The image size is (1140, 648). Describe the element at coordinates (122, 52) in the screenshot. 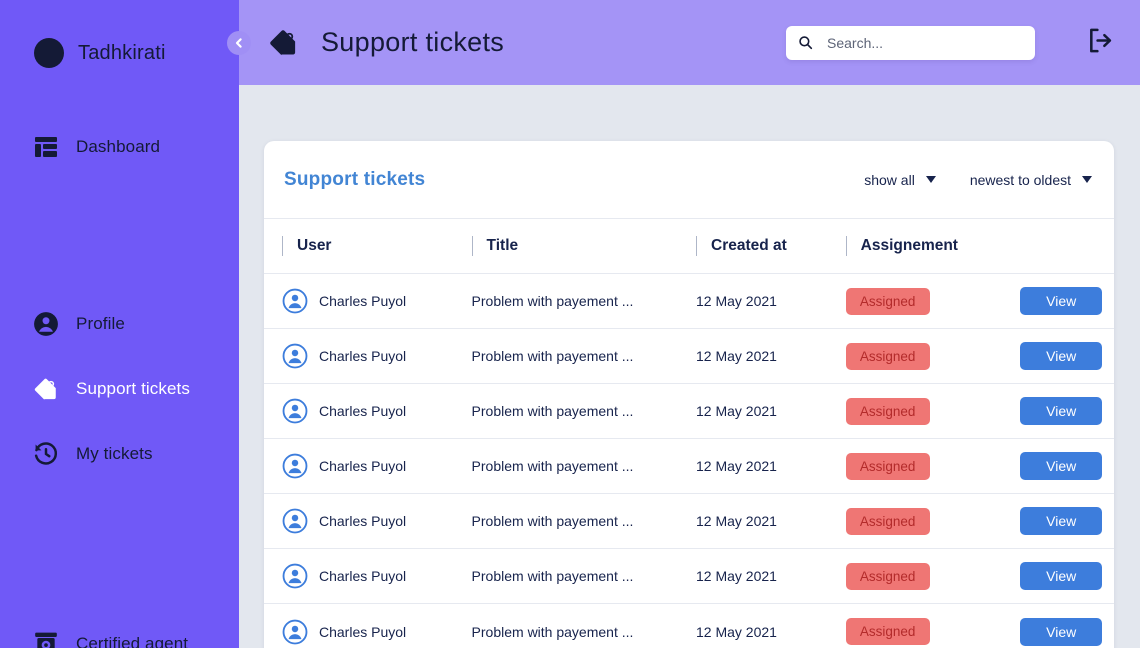

I see `brand-name: Tadhkirati` at that location.